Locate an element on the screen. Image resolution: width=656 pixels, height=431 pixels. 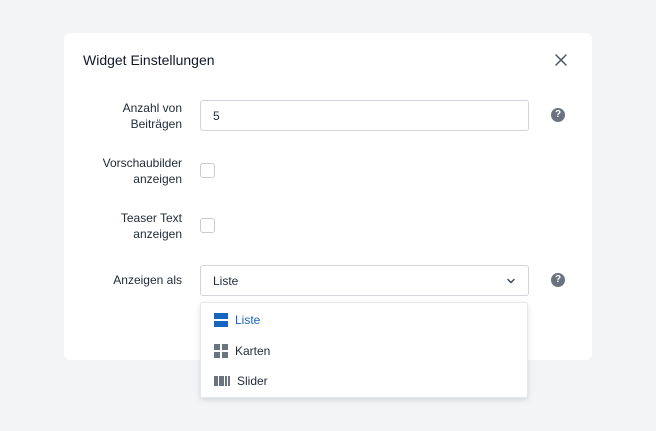
chevron-down-icon is located at coordinates (511, 281).